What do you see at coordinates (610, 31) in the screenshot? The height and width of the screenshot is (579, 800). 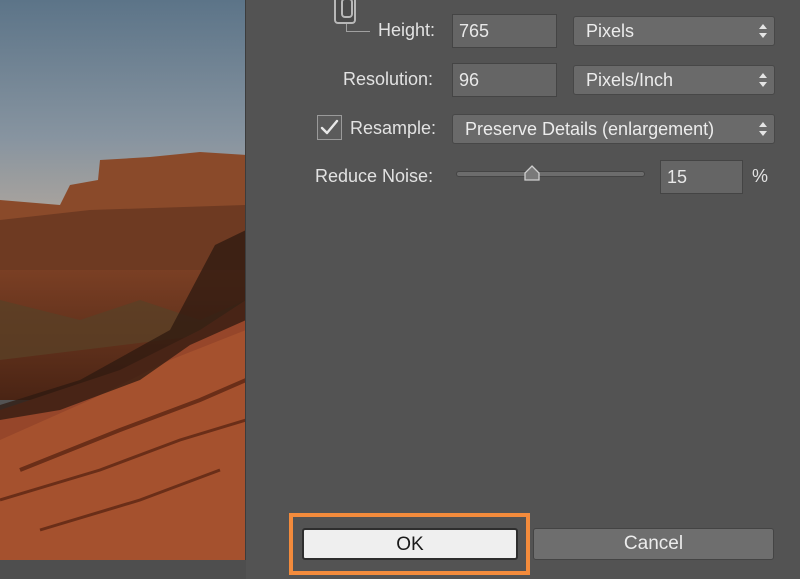 I see `height-unit-value: Pixels` at bounding box center [610, 31].